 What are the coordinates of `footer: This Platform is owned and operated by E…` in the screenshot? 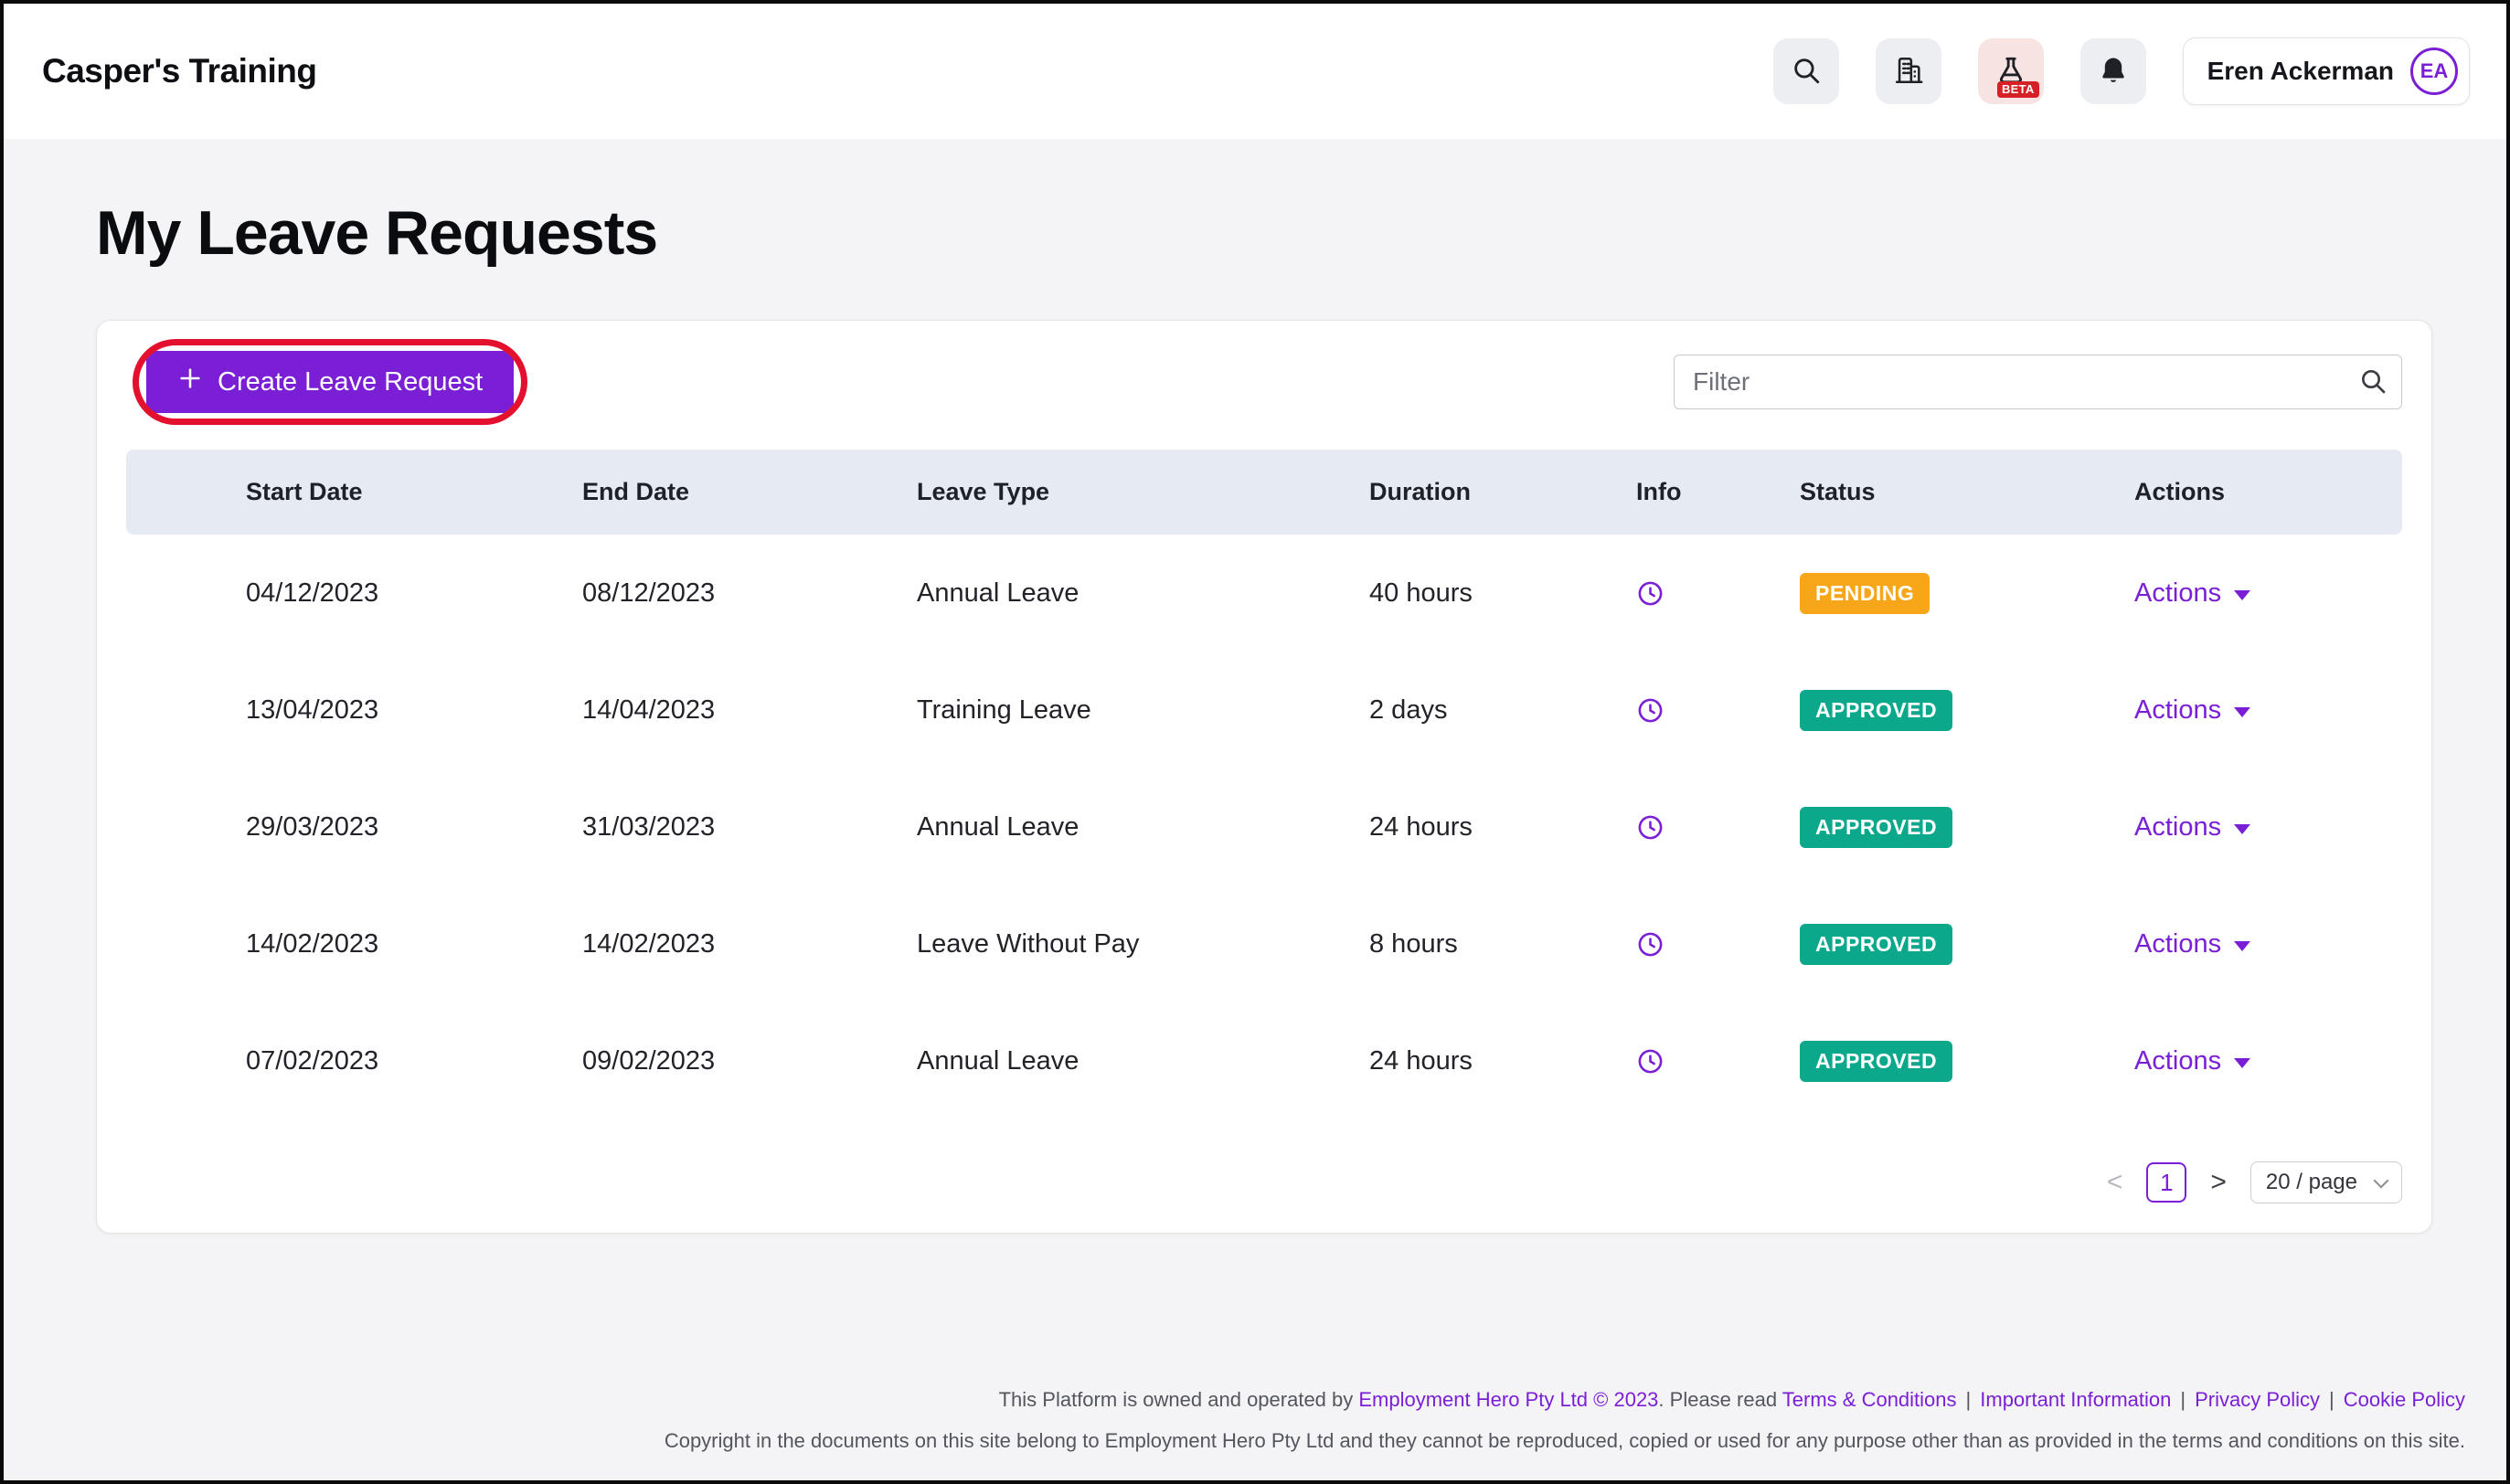 It's located at (1255, 1420).